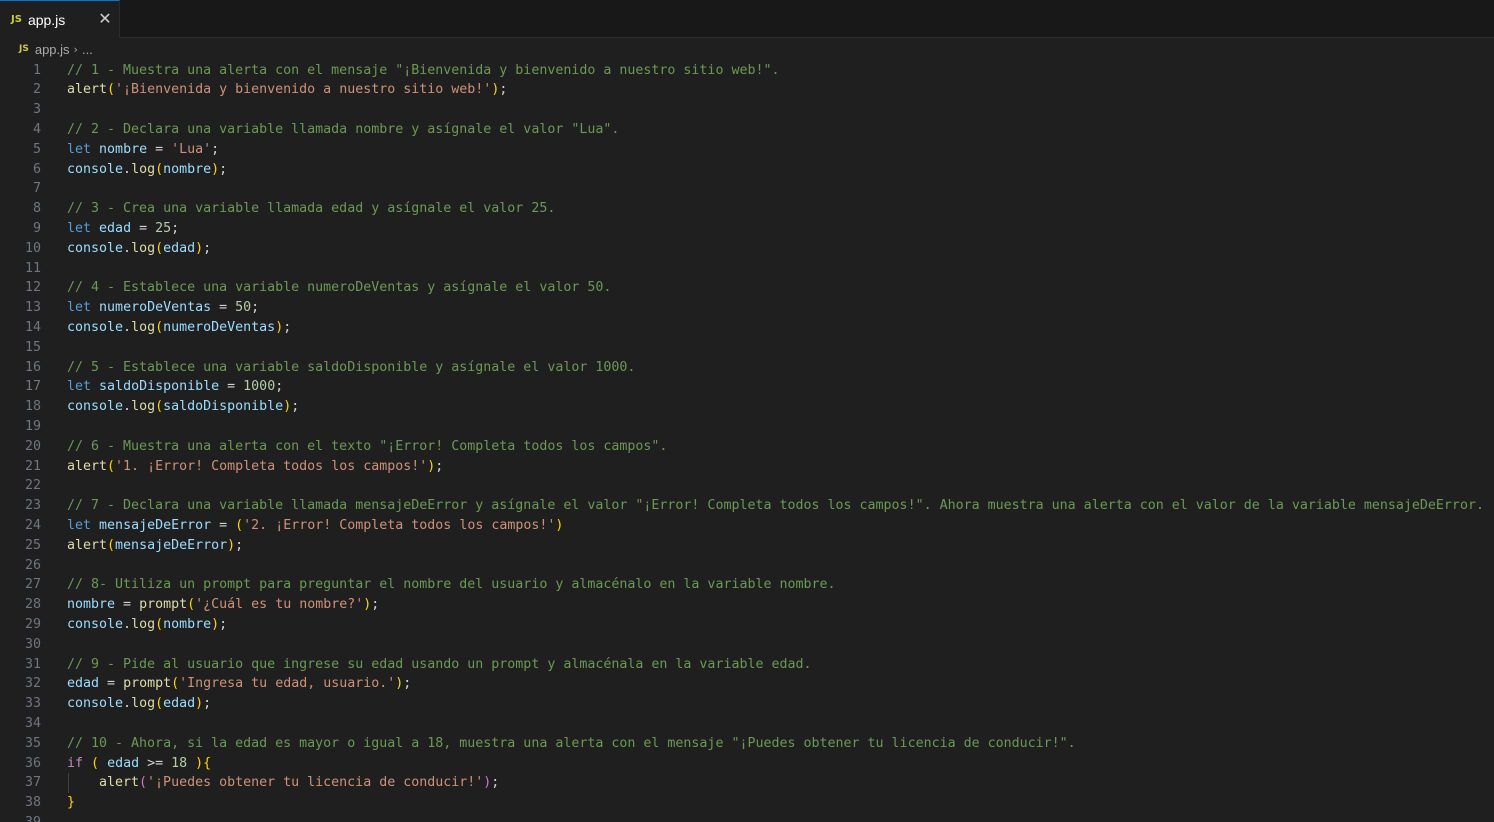 The height and width of the screenshot is (822, 1494). What do you see at coordinates (36, 90) in the screenshot?
I see `line-number: 2` at bounding box center [36, 90].